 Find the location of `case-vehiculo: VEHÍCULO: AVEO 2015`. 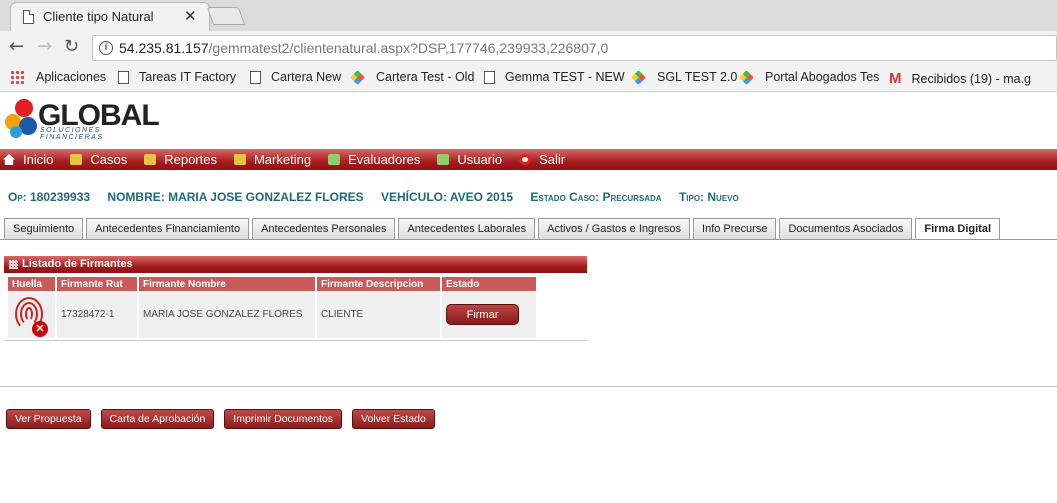

case-vehiculo: VEHÍCULO: AVEO 2015 is located at coordinates (447, 197).